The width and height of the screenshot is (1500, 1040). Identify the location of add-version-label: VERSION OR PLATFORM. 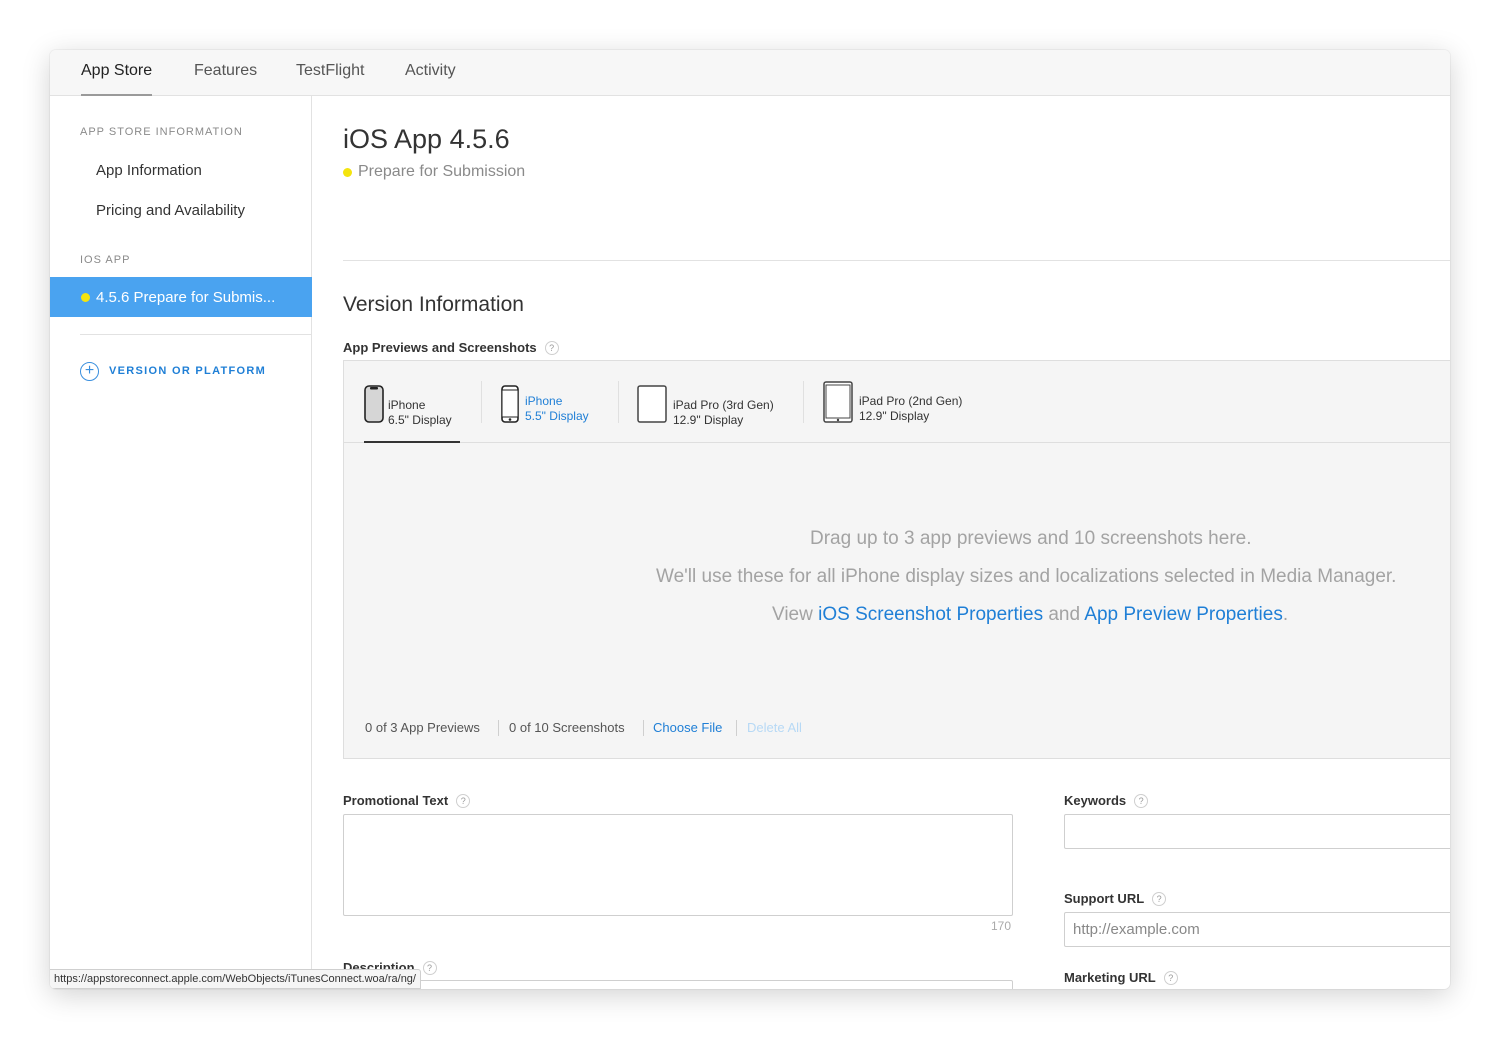
(188, 371).